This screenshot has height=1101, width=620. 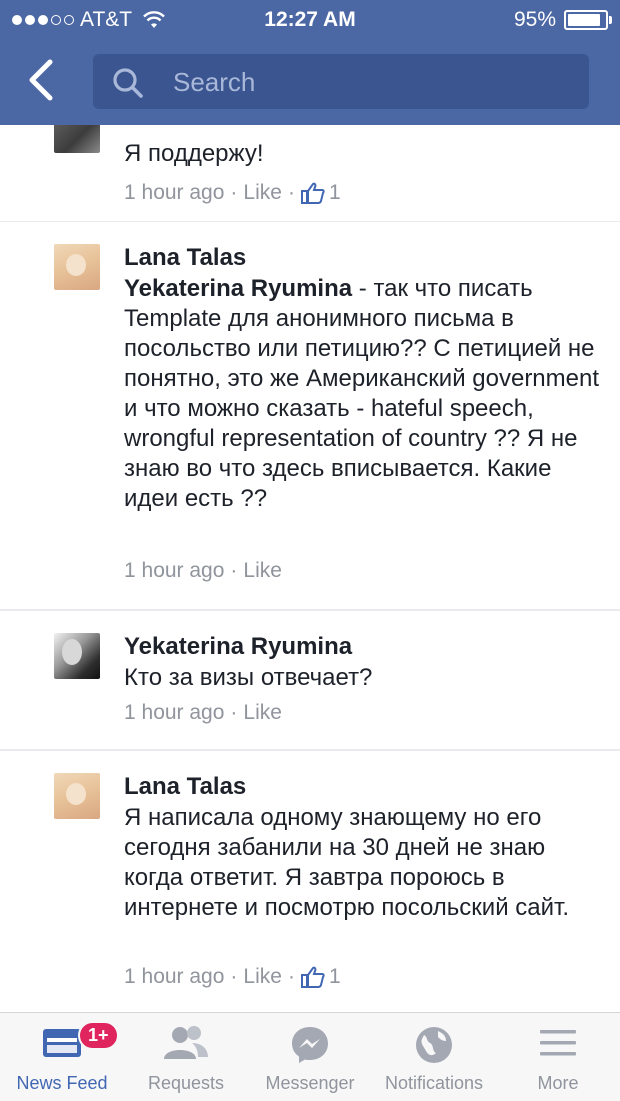 I want to click on search-input, so click(x=373, y=82).